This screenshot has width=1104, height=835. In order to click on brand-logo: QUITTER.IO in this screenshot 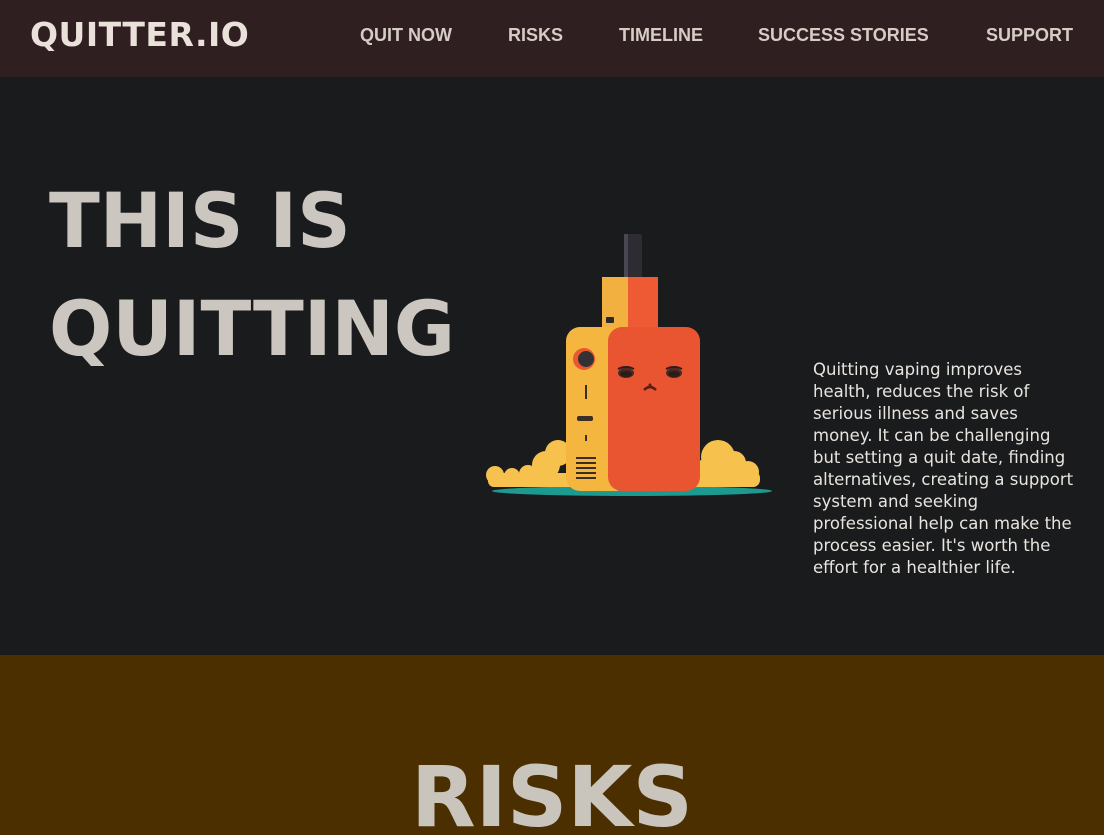, I will do `click(139, 35)`.